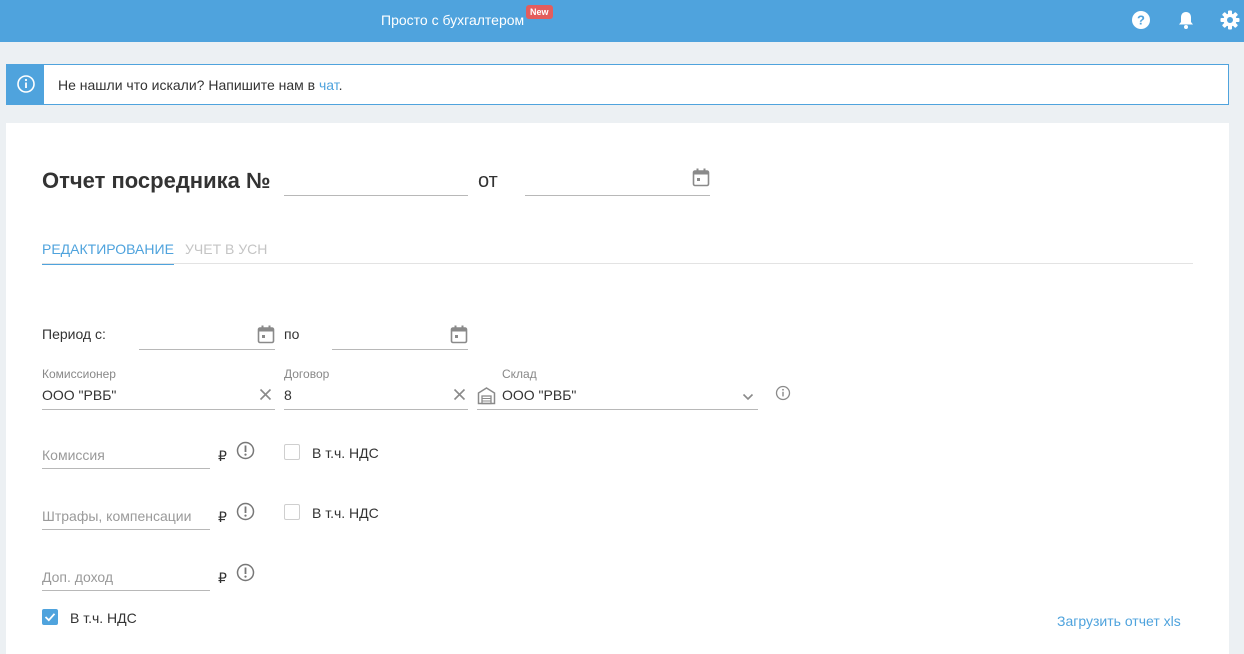 The height and width of the screenshot is (654, 1244). I want to click on contract-underline, so click(376, 409).